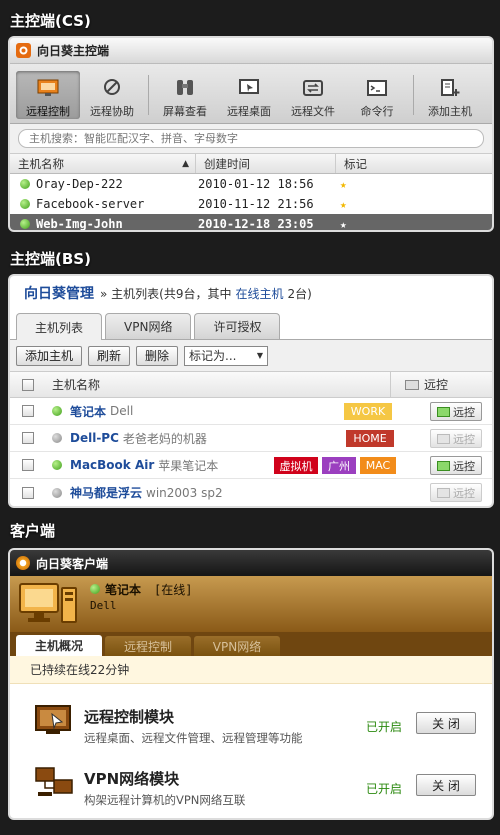 This screenshot has height=835, width=500. Describe the element at coordinates (237, 326) in the screenshot. I see `tab-license: 许可授权` at that location.